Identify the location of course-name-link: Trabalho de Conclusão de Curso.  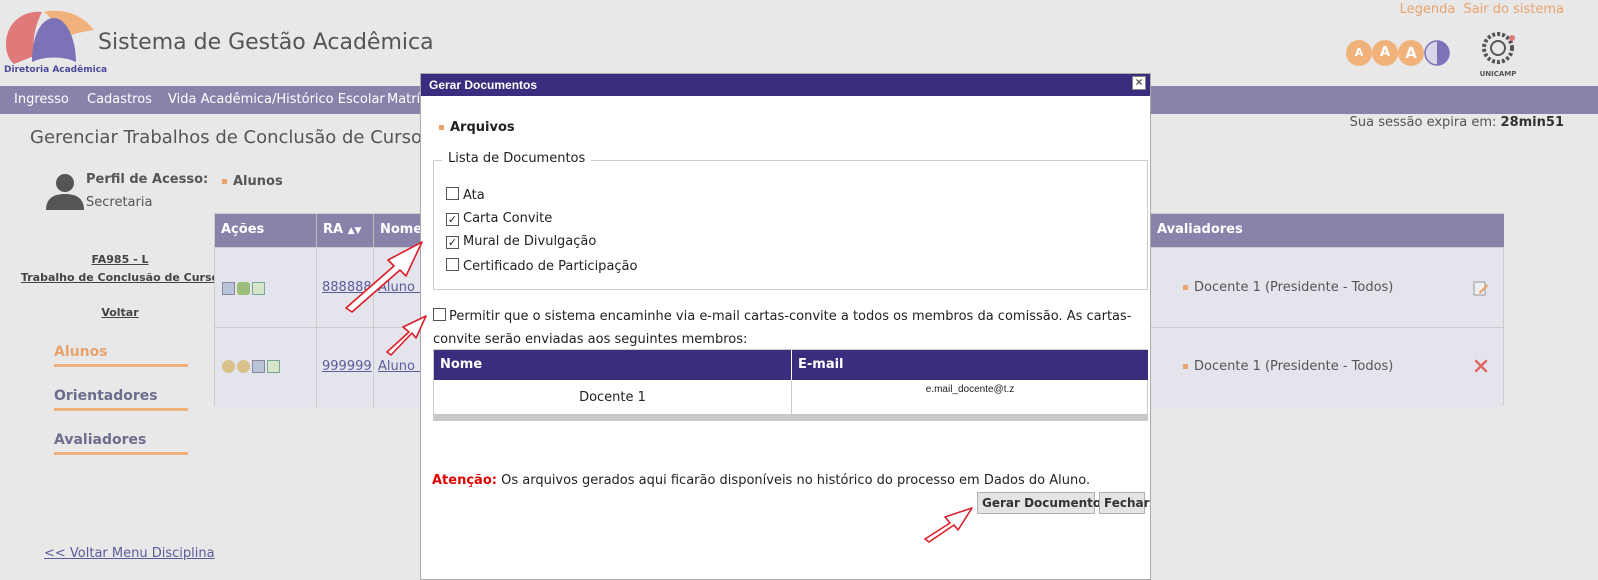
(120, 277).